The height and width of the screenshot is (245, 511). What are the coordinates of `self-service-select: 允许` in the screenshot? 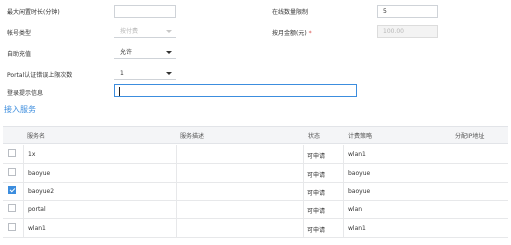 It's located at (145, 52).